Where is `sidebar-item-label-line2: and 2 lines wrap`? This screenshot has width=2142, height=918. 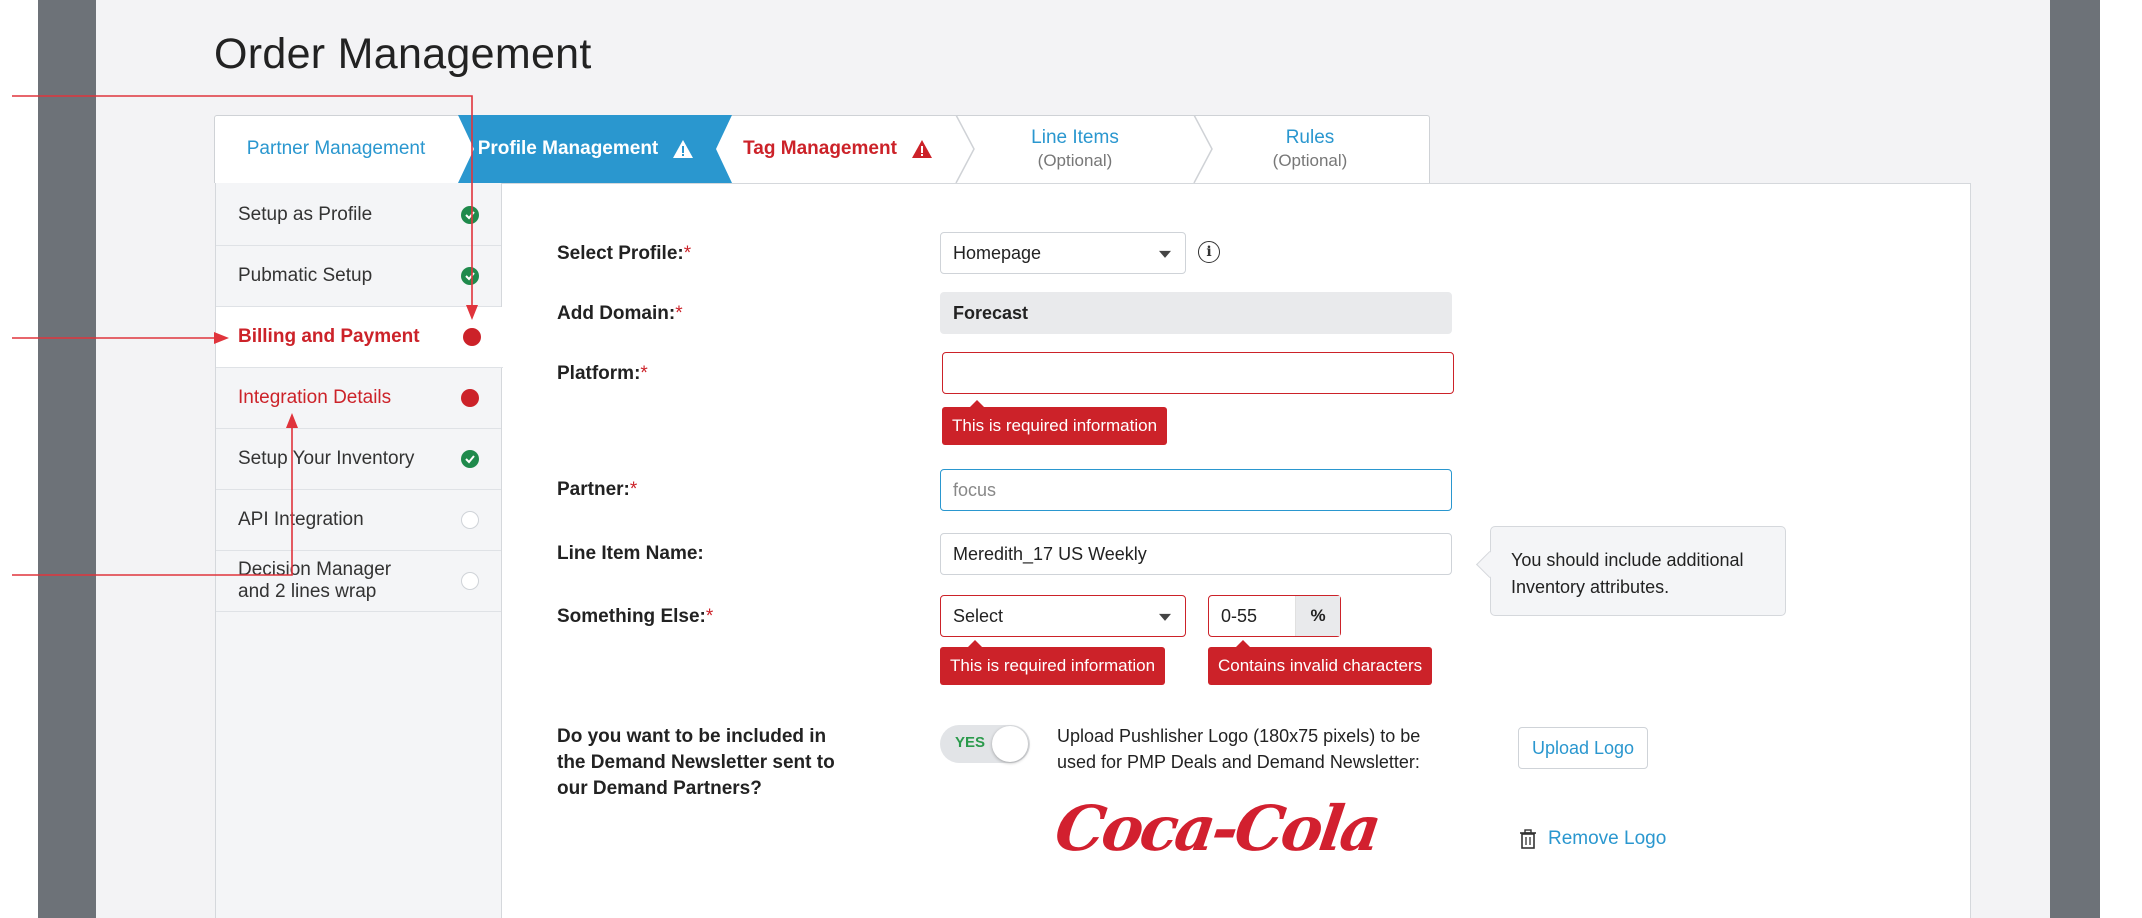
sidebar-item-label-line2: and 2 lines wrap is located at coordinates (307, 591).